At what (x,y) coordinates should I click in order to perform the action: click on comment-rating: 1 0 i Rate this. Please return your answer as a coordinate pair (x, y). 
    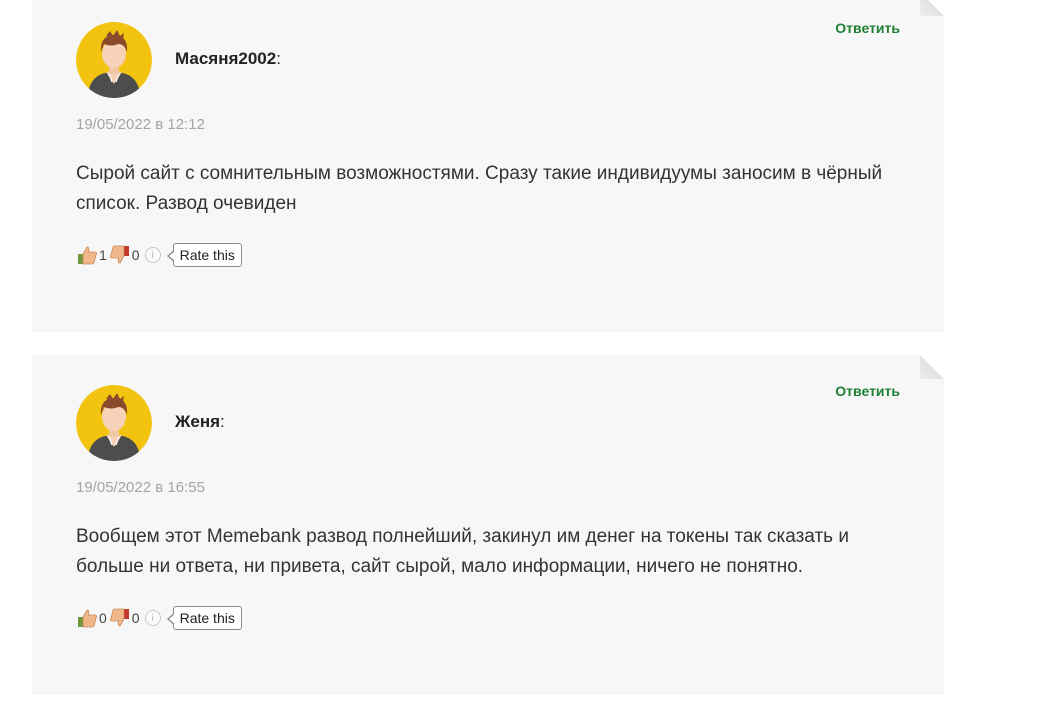
    Looking at the image, I should click on (159, 255).